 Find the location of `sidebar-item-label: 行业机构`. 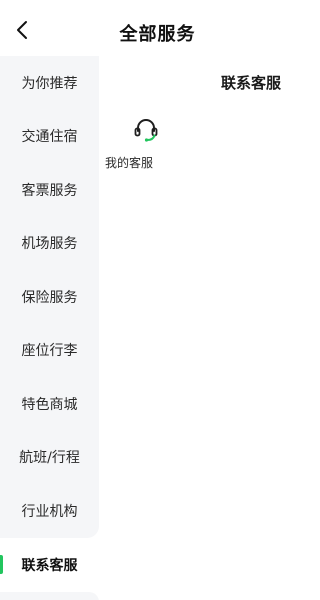

sidebar-item-label: 行业机构 is located at coordinates (49, 511).